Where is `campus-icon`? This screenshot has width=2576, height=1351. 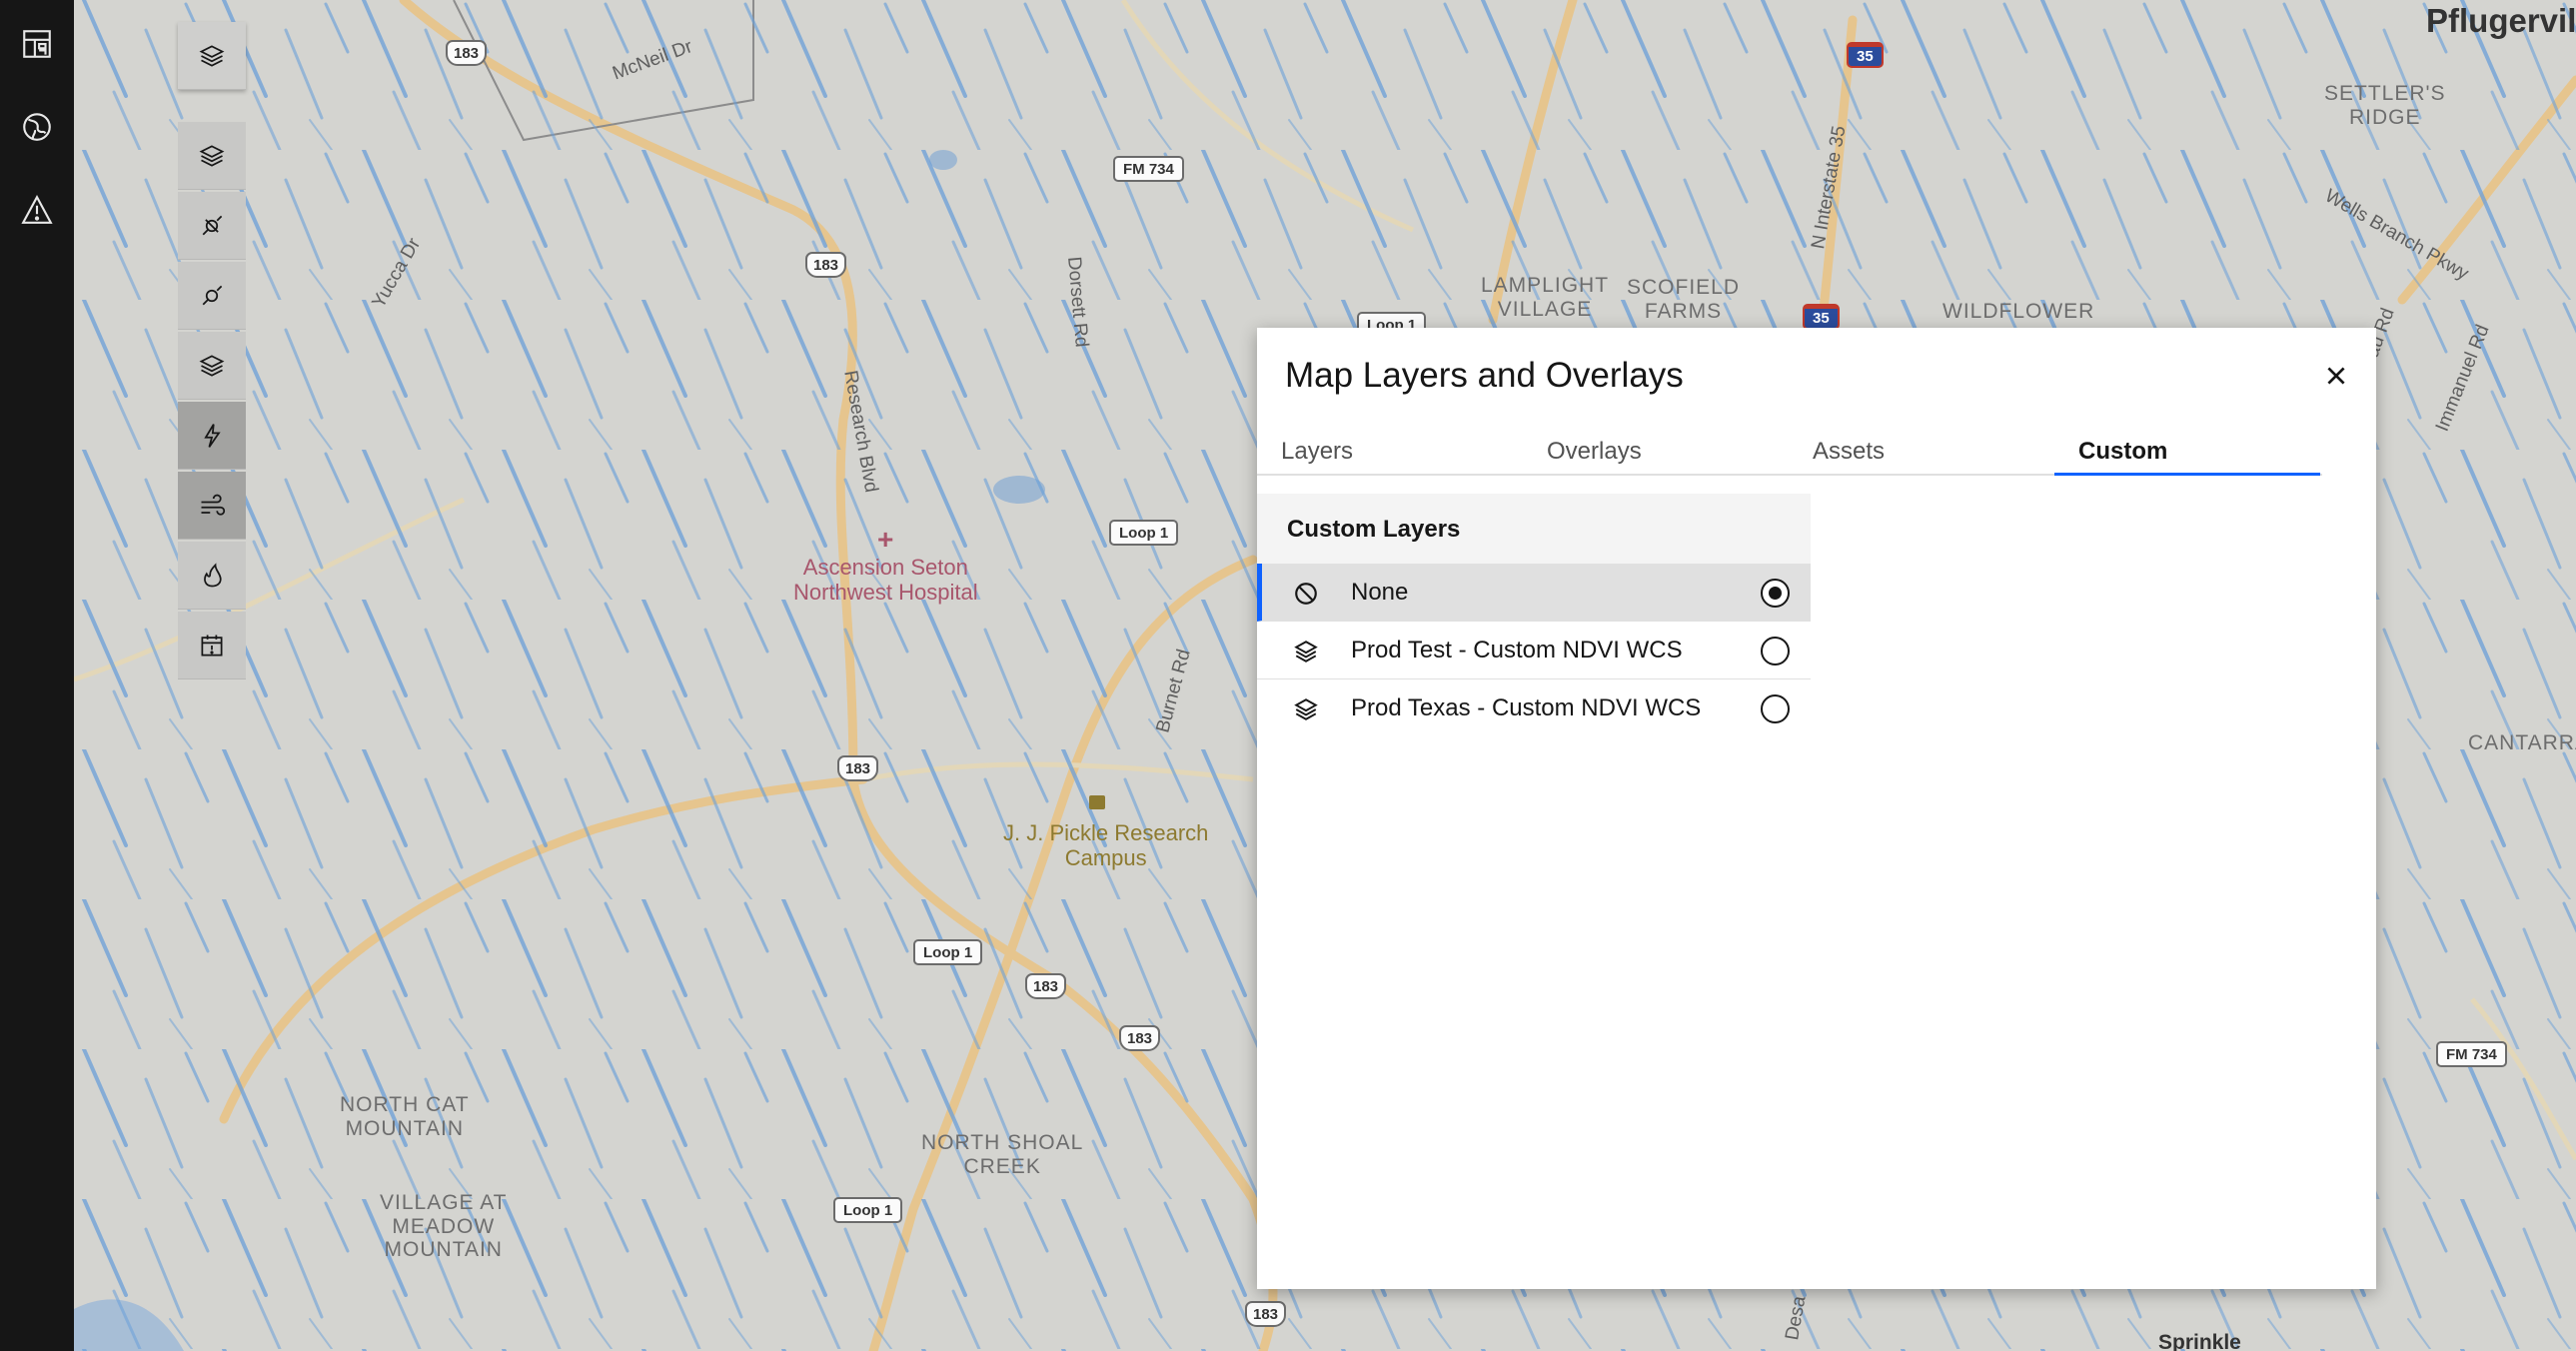 campus-icon is located at coordinates (1097, 802).